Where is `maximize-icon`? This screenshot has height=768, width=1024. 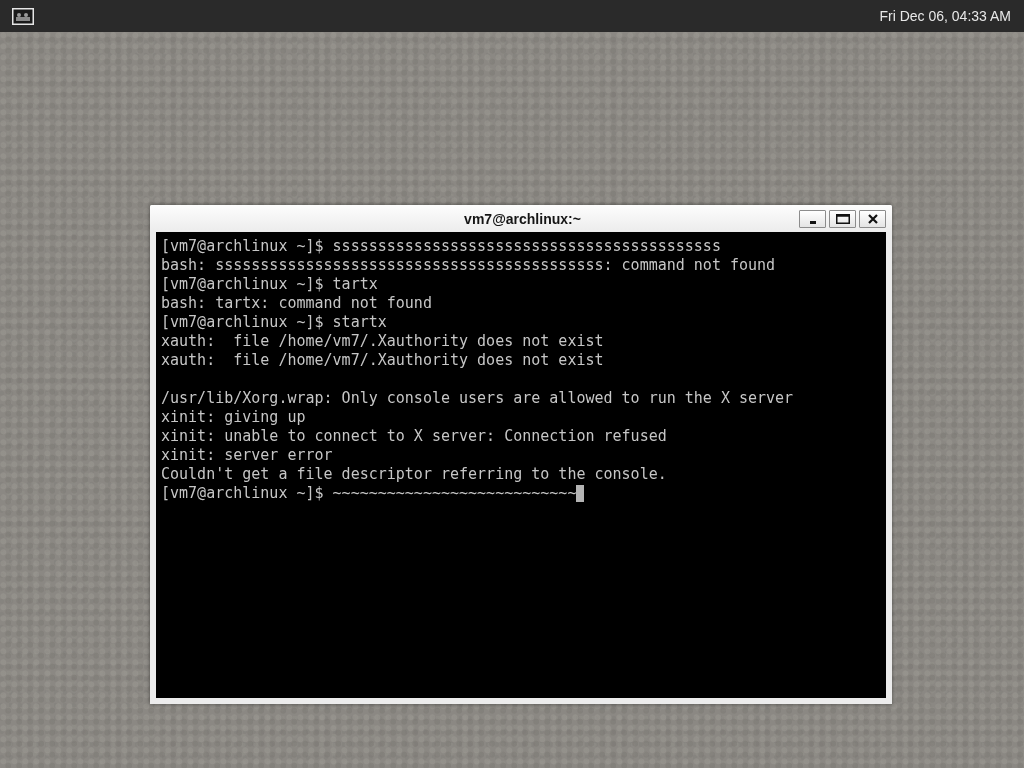 maximize-icon is located at coordinates (842, 218).